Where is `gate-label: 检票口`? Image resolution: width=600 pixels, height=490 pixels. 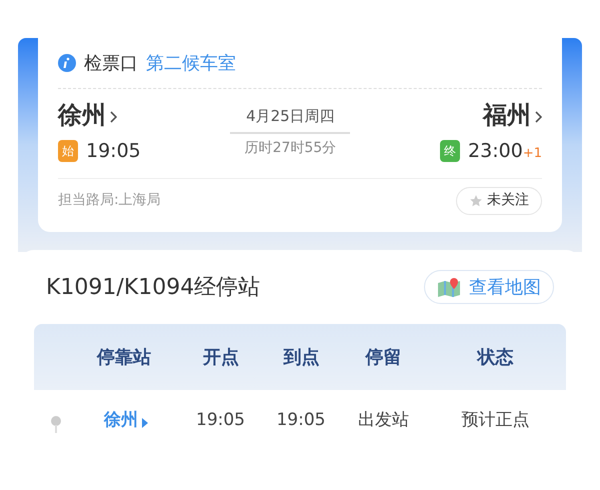 gate-label: 检票口 is located at coordinates (111, 64).